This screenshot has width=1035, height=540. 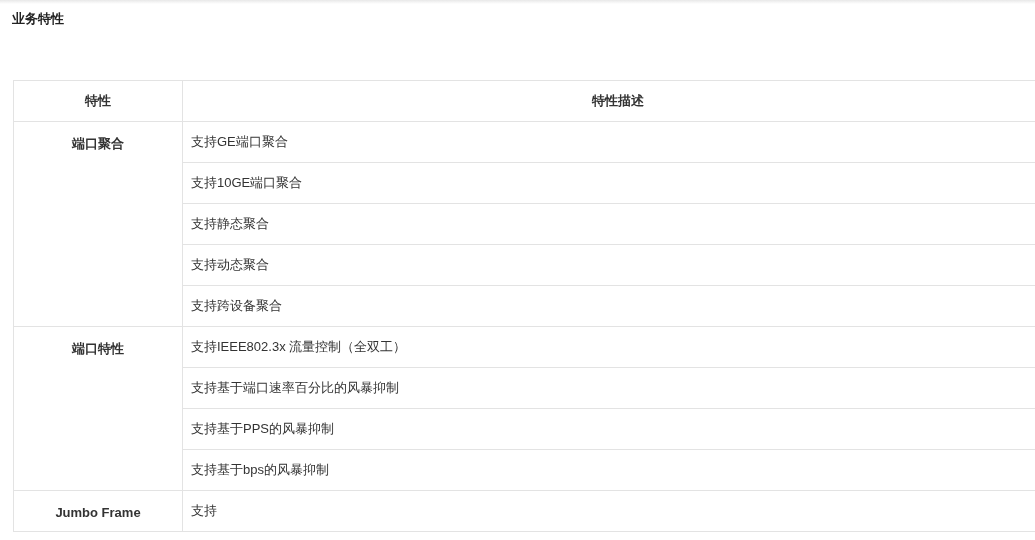 I want to click on feature-cell: 端口特性, so click(x=98, y=408).